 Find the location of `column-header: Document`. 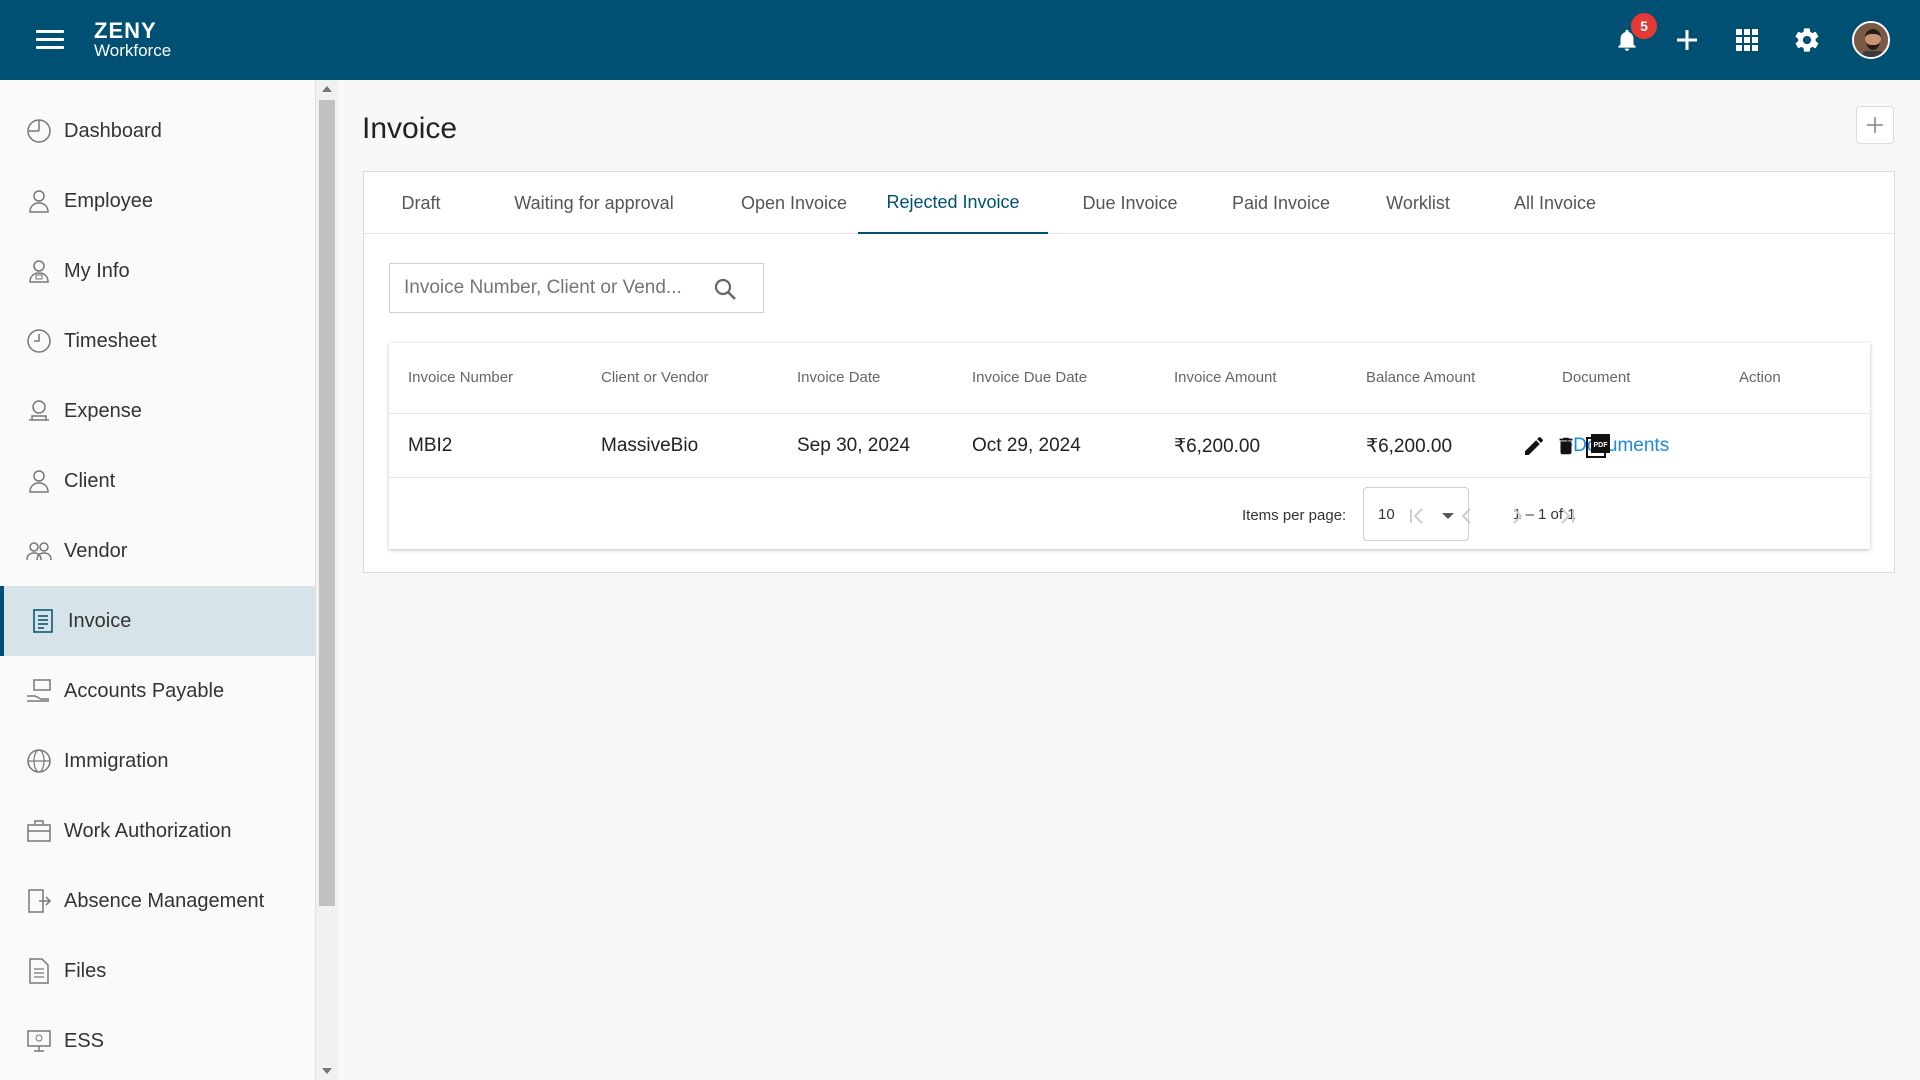

column-header: Document is located at coordinates (1596, 377).